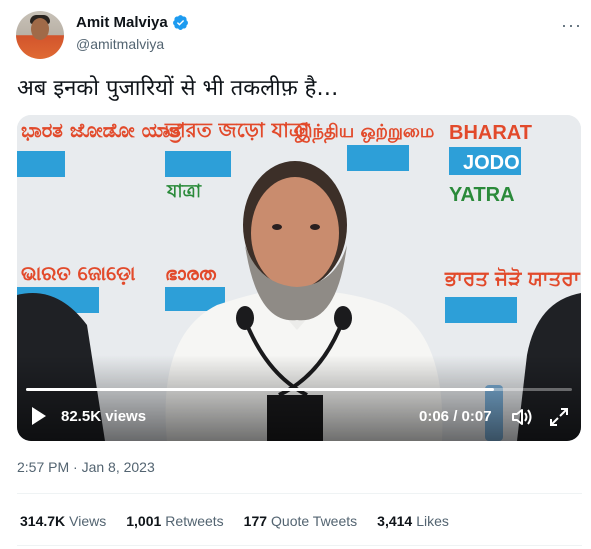 This screenshot has height=549, width=591. Describe the element at coordinates (314, 521) in the screenshot. I see `stat-quote-tweets-label: Quote Tweets` at that location.